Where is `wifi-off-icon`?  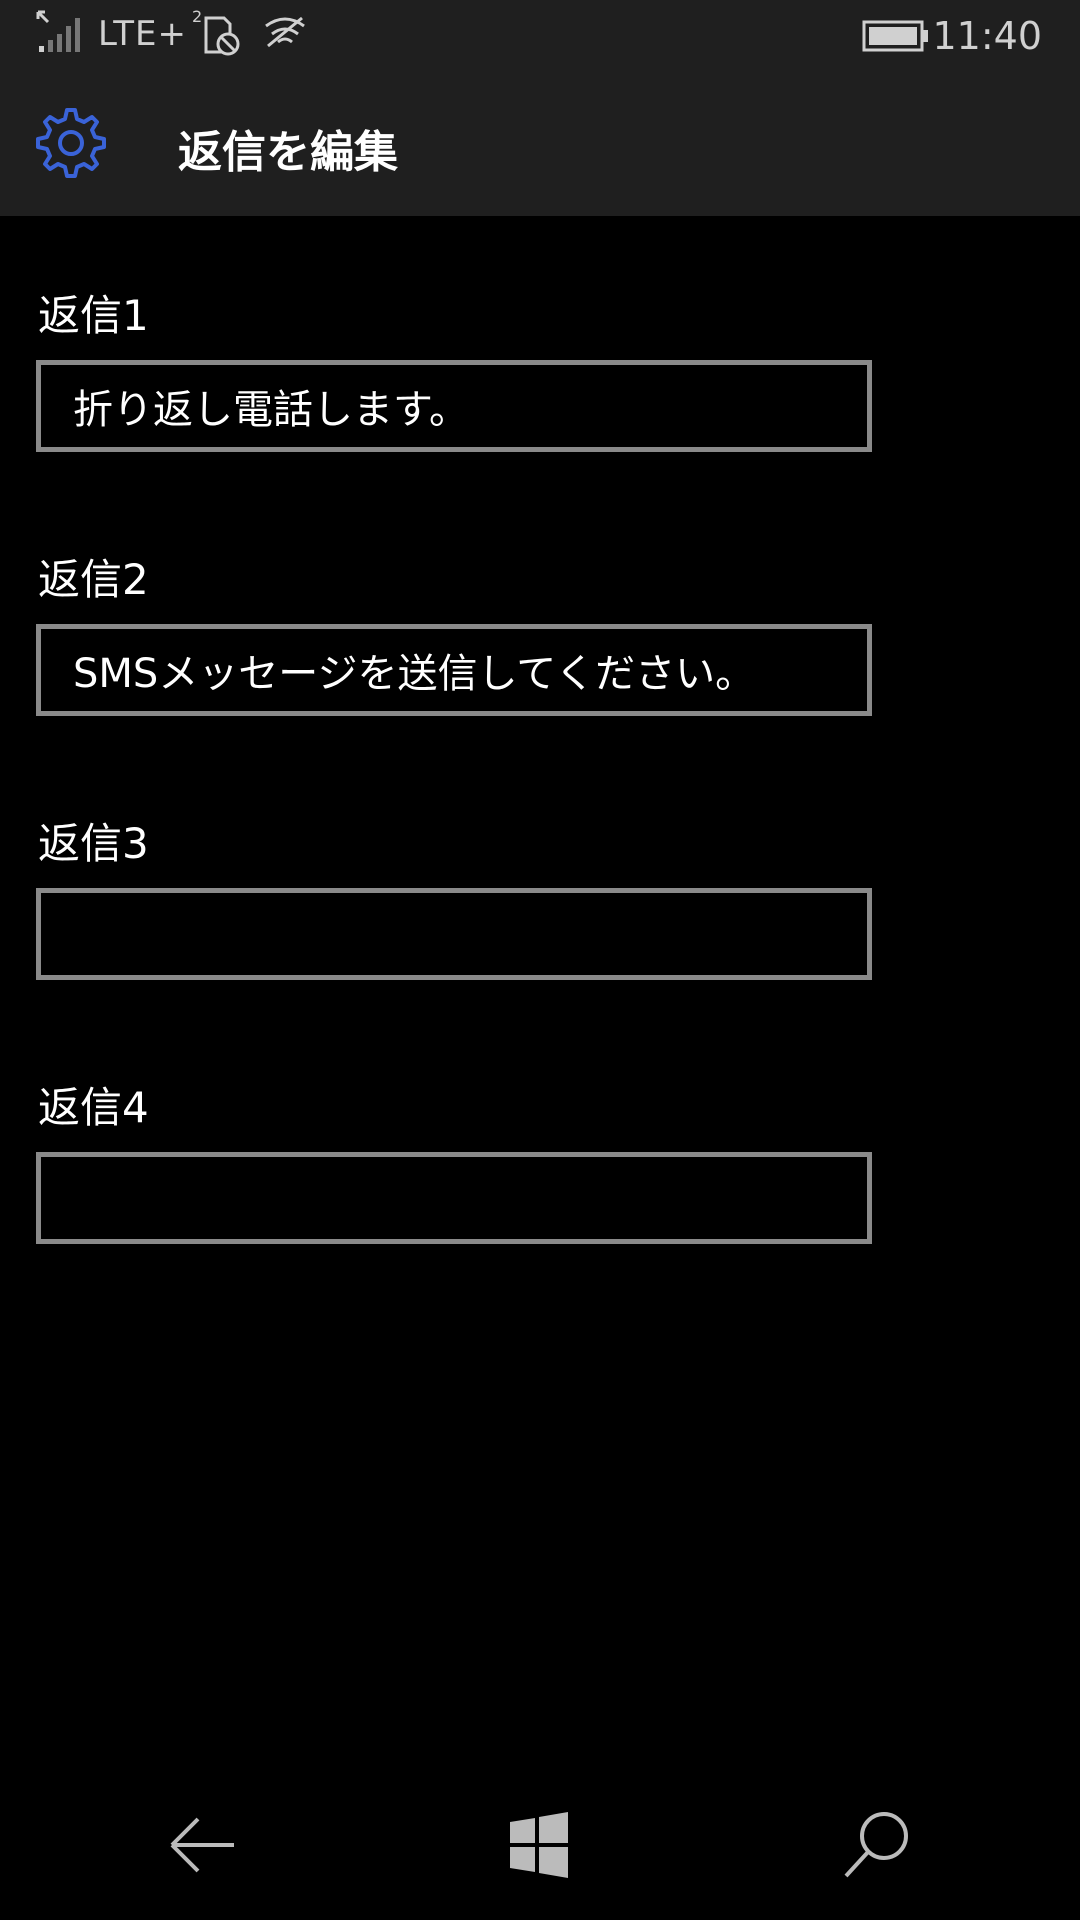
wifi-off-icon is located at coordinates (285, 32).